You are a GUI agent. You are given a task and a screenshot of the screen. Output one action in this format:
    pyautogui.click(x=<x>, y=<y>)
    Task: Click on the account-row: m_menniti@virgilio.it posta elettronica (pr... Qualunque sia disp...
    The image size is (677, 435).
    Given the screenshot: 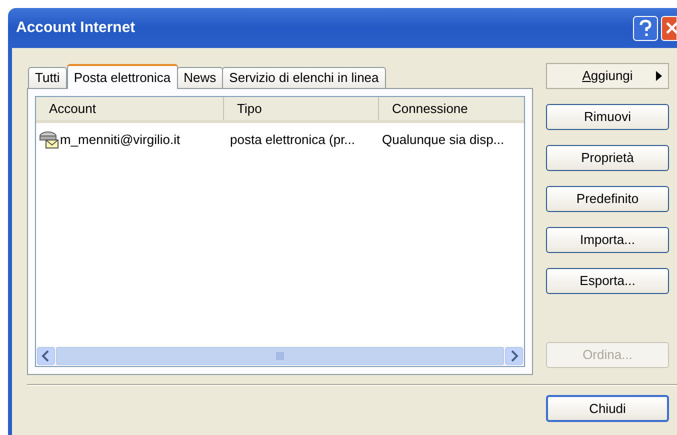 What is the action you would take?
    pyautogui.click(x=280, y=140)
    